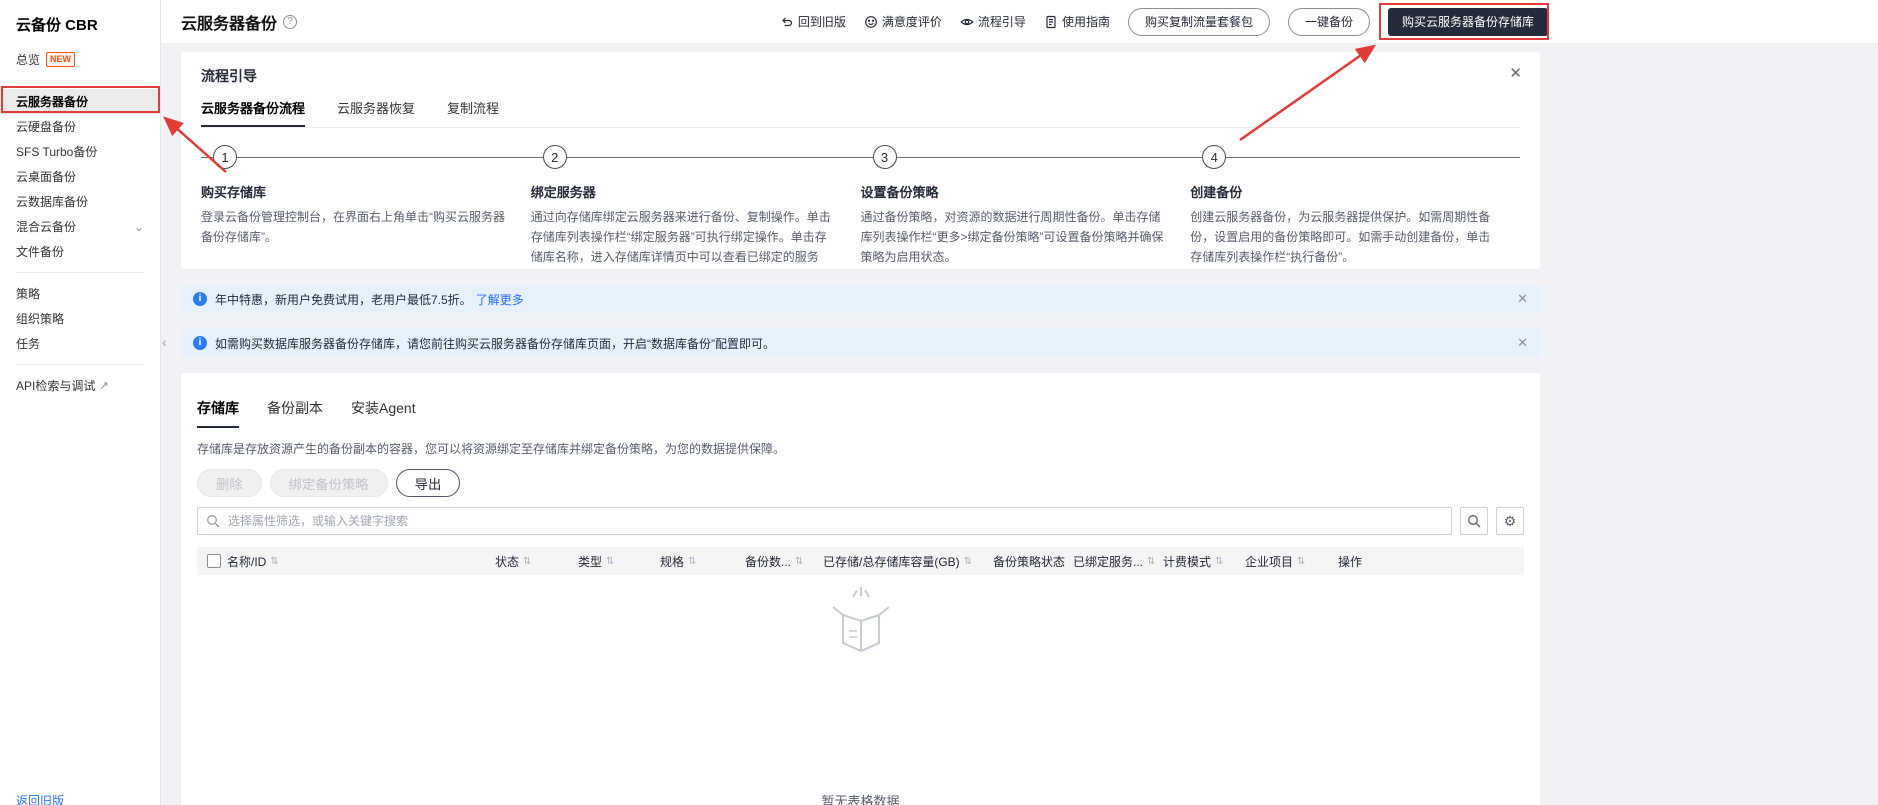 This screenshot has width=1878, height=805. I want to click on step-title: 购买存储库, so click(234, 192).